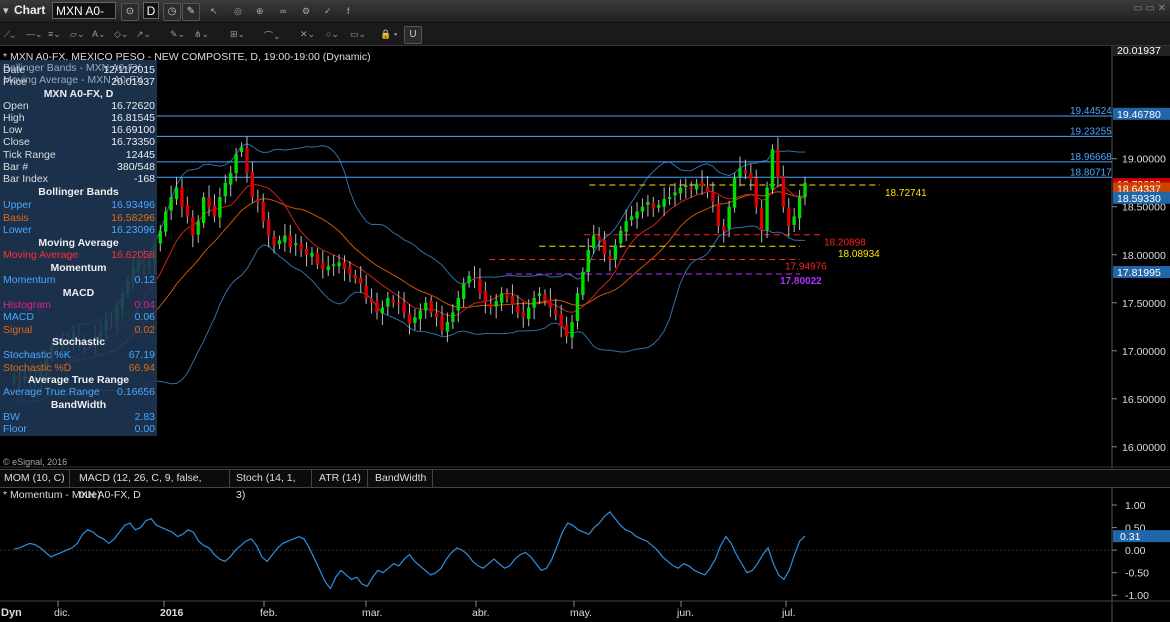 This screenshot has width=1170, height=622. Describe the element at coordinates (272, 35) in the screenshot. I see `cycle-tool-icon: ⌒⌄` at that location.